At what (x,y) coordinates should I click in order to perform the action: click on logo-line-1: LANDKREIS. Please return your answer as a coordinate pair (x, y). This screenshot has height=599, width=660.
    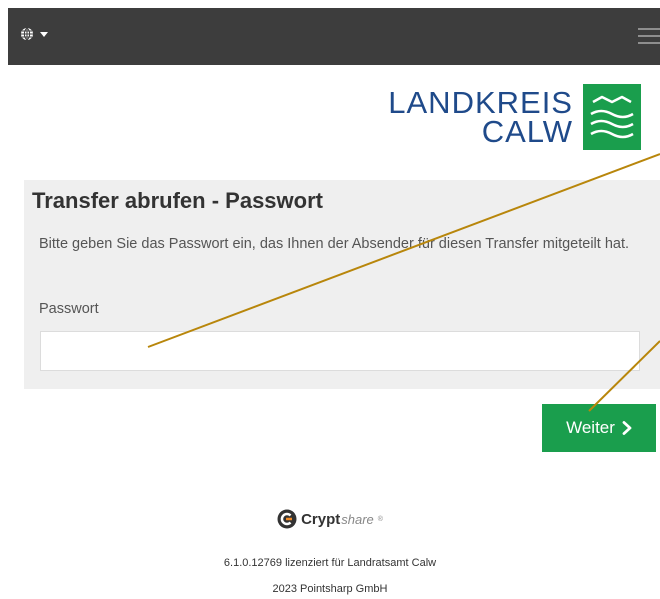
    Looking at the image, I should click on (480, 102).